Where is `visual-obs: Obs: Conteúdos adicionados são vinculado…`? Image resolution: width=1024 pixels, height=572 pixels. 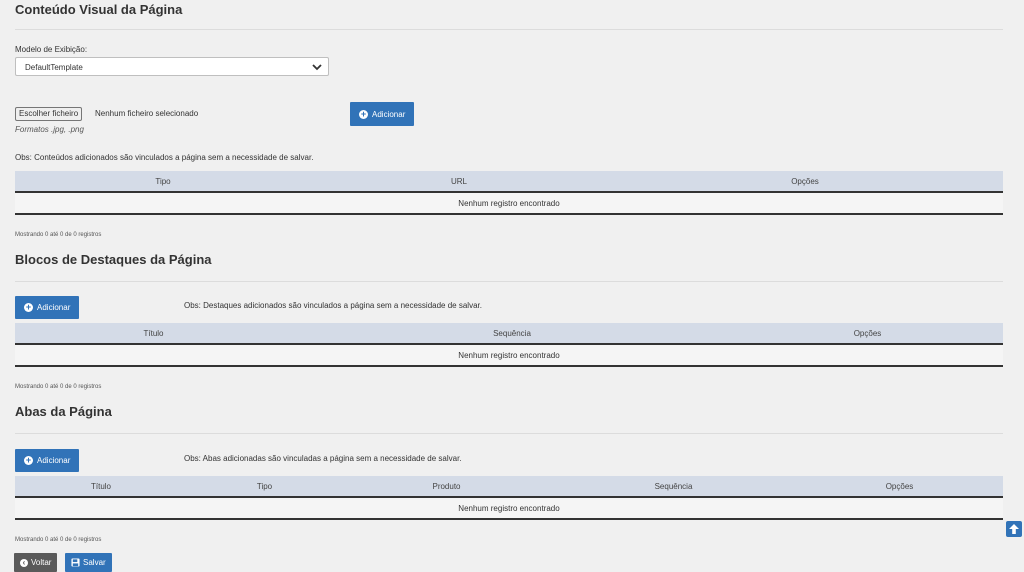
visual-obs: Obs: Conteúdos adicionados são vinculado… is located at coordinates (164, 157).